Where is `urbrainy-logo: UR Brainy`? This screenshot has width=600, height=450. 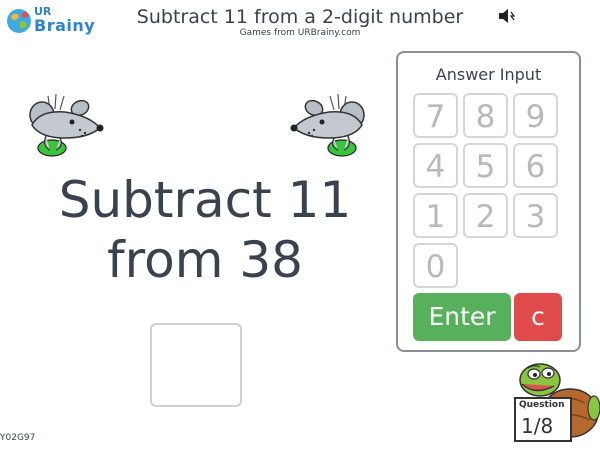 urbrainy-logo: UR Brainy is located at coordinates (51, 21).